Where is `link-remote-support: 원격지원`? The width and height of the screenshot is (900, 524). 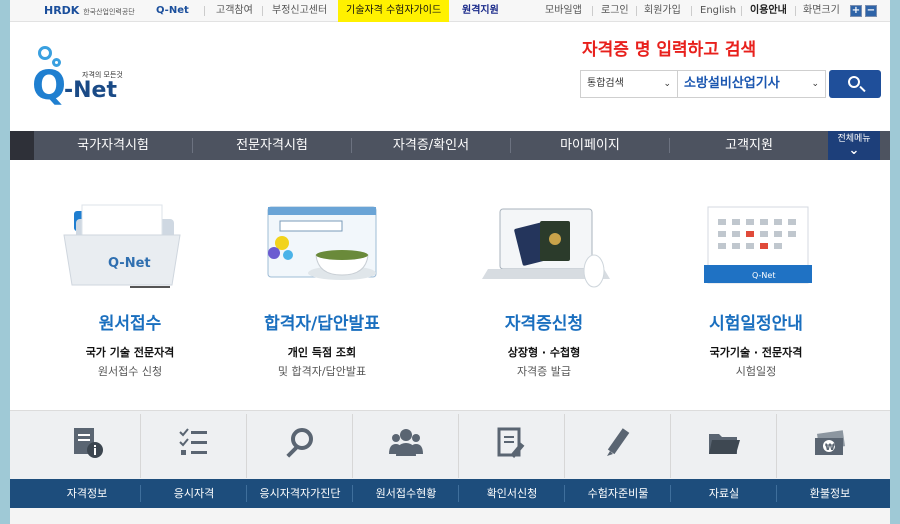
link-remote-support: 원격지원 is located at coordinates (480, 11).